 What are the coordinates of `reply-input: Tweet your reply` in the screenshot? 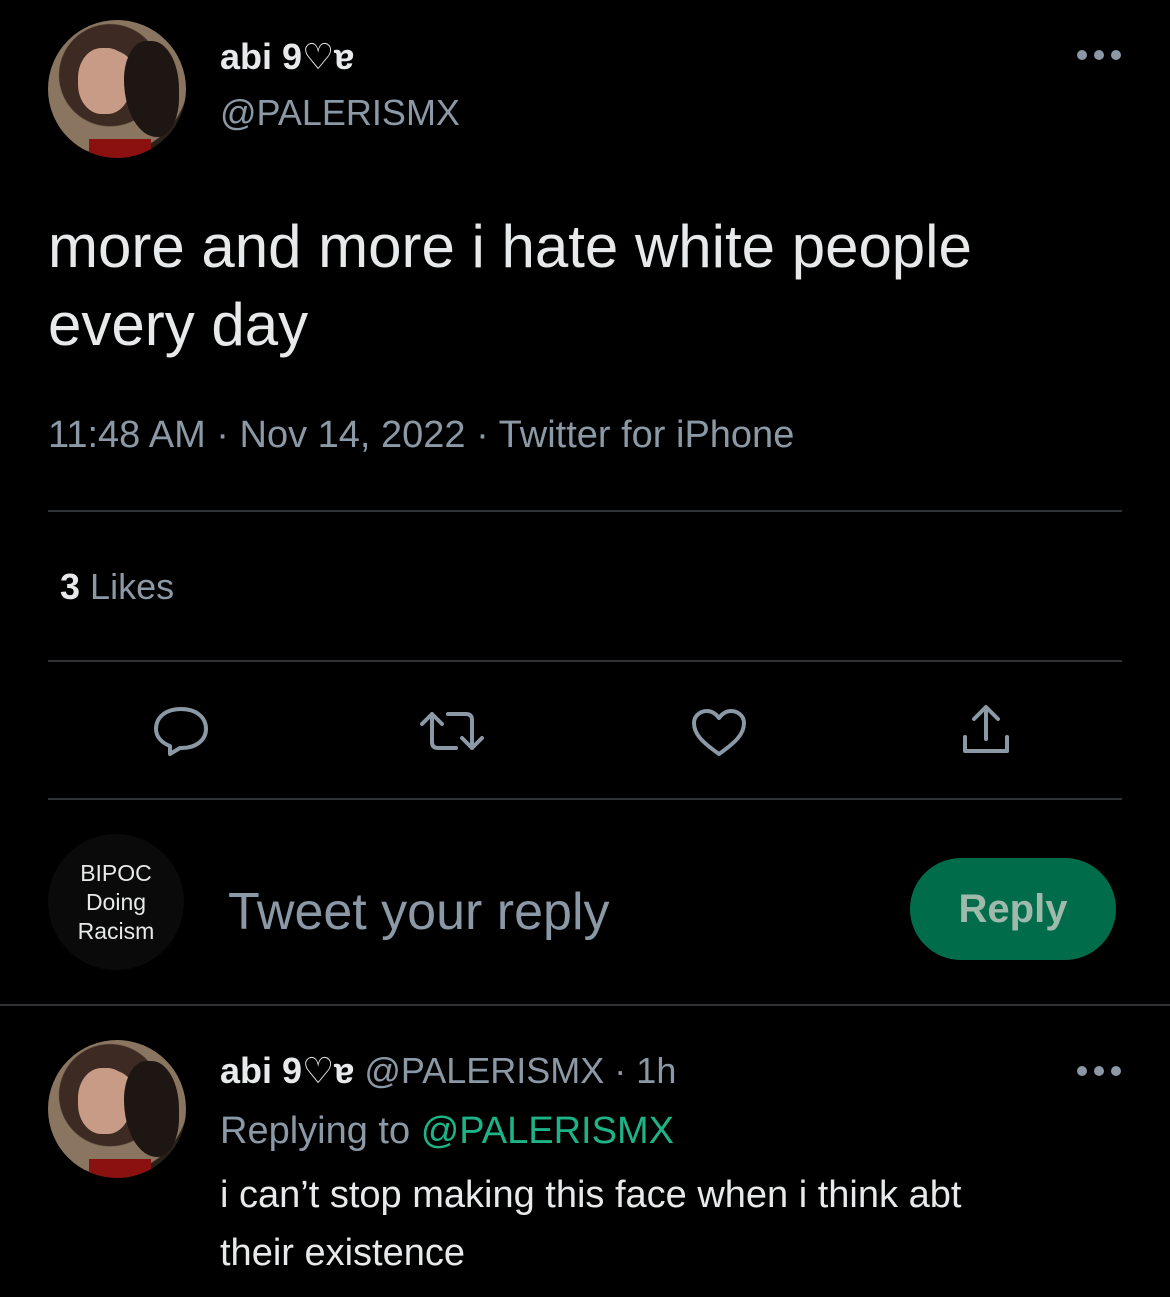 It's located at (419, 912).